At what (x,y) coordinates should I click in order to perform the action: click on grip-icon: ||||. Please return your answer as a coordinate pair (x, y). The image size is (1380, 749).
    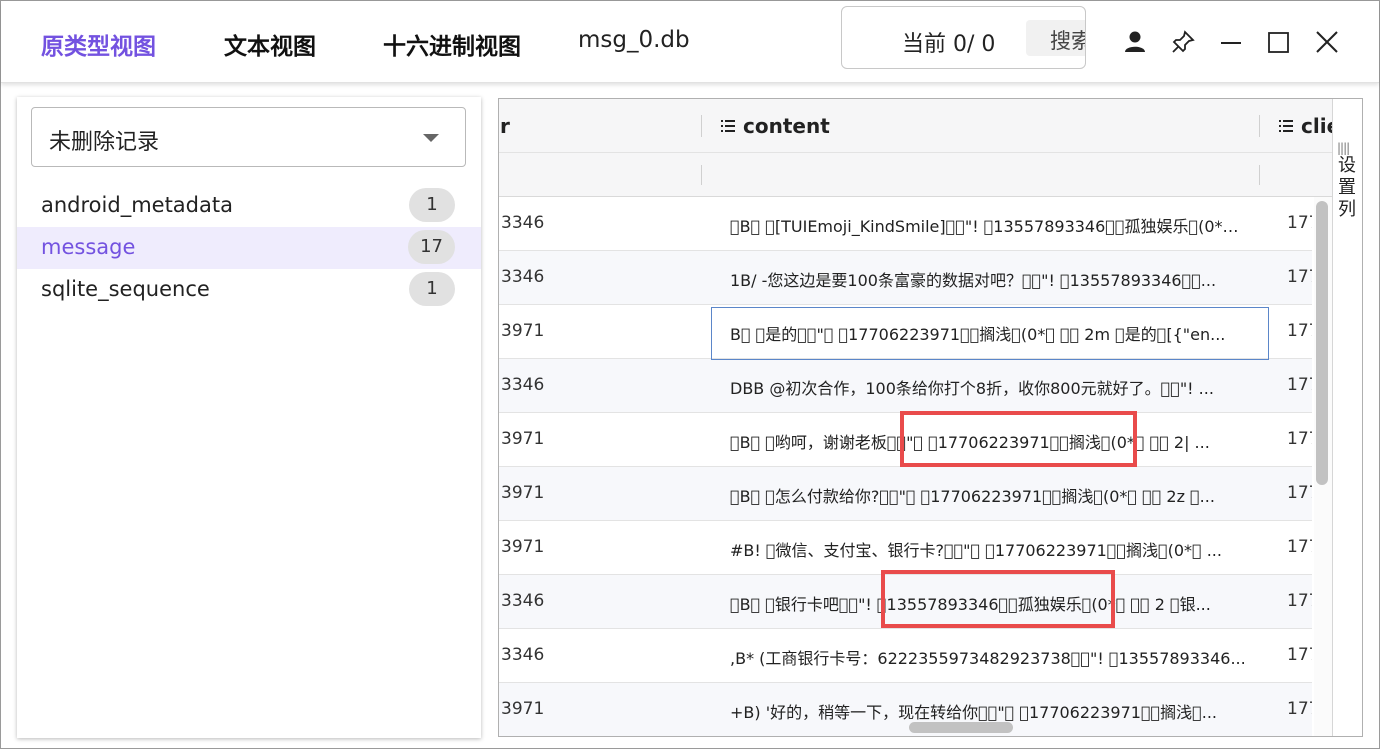
    Looking at the image, I should click on (1343, 148).